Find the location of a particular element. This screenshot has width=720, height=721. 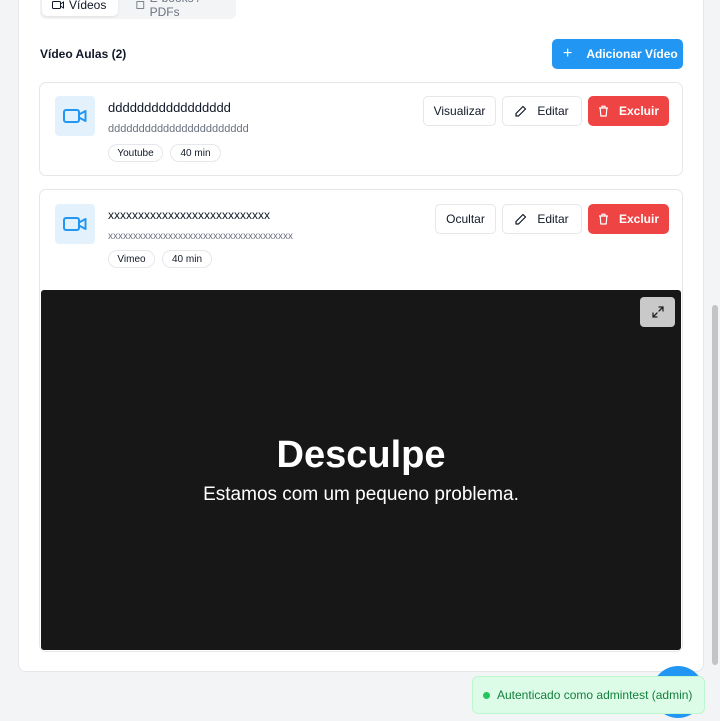

video-description: xxxxxxxxxxxxxxxxxxxxxxxxxxxxxxxxxxxxx is located at coordinates (200, 236).